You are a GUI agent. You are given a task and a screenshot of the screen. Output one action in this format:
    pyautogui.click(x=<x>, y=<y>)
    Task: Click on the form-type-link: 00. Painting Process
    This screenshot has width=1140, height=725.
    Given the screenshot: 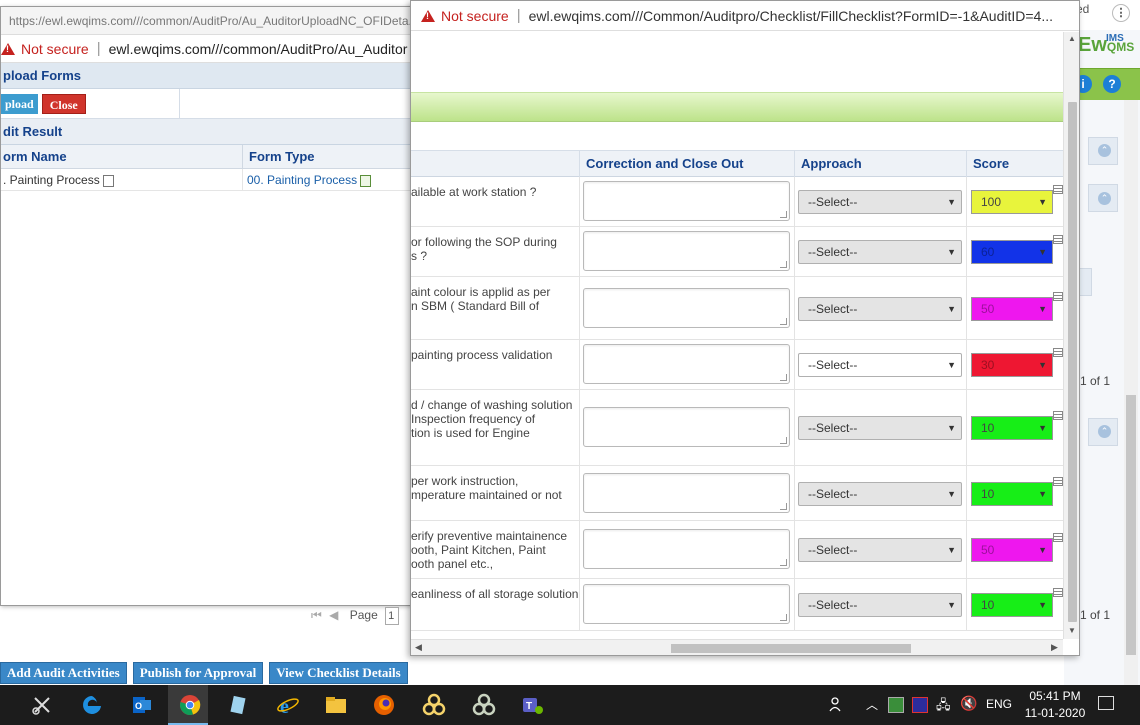 What is the action you would take?
    pyautogui.click(x=302, y=180)
    